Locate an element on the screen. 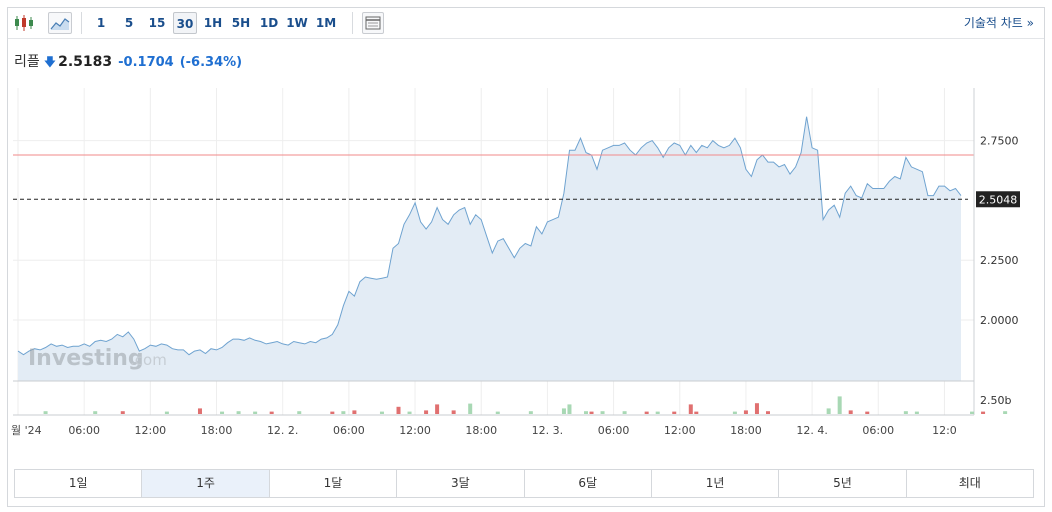 The image size is (1052, 512). time-tick-label: 12. 2. is located at coordinates (283, 430).